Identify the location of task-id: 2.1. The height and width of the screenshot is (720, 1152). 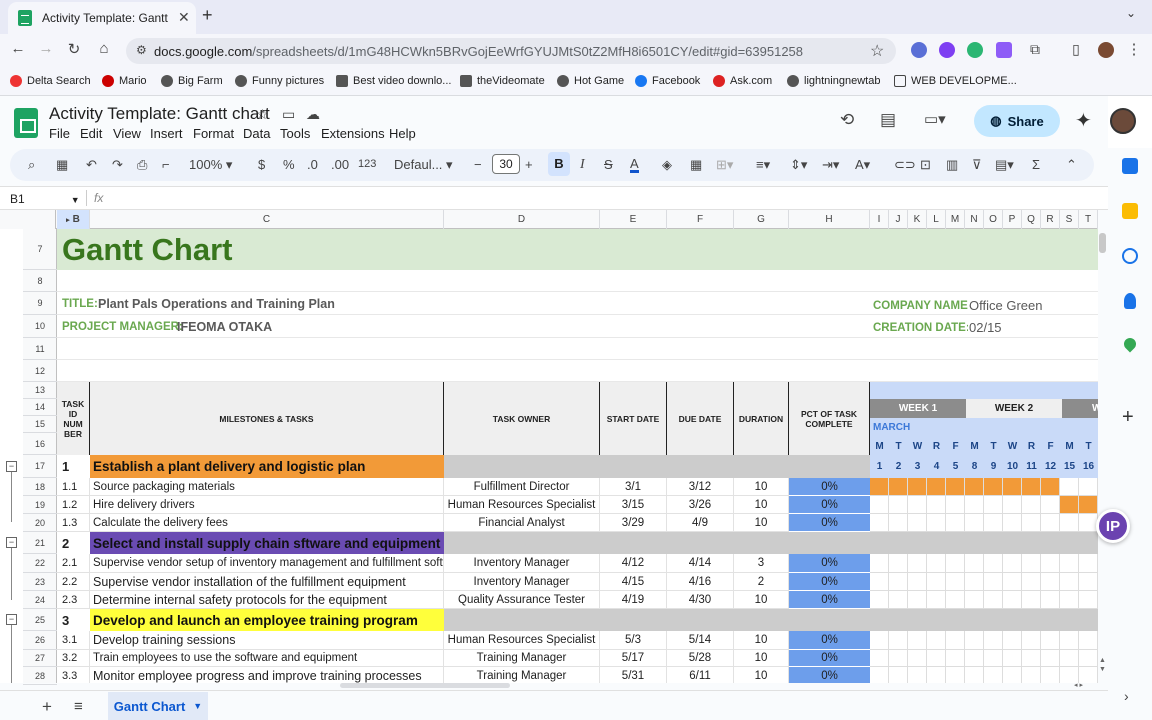
(73, 563).